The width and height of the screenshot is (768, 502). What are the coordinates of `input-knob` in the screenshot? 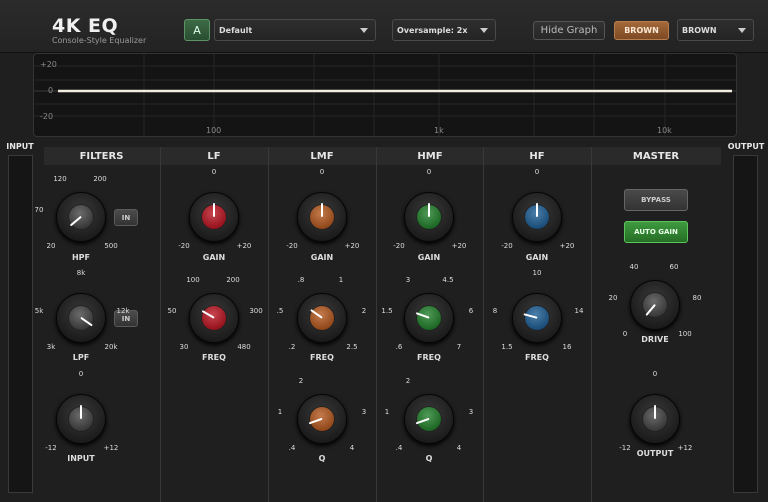 It's located at (81, 419).